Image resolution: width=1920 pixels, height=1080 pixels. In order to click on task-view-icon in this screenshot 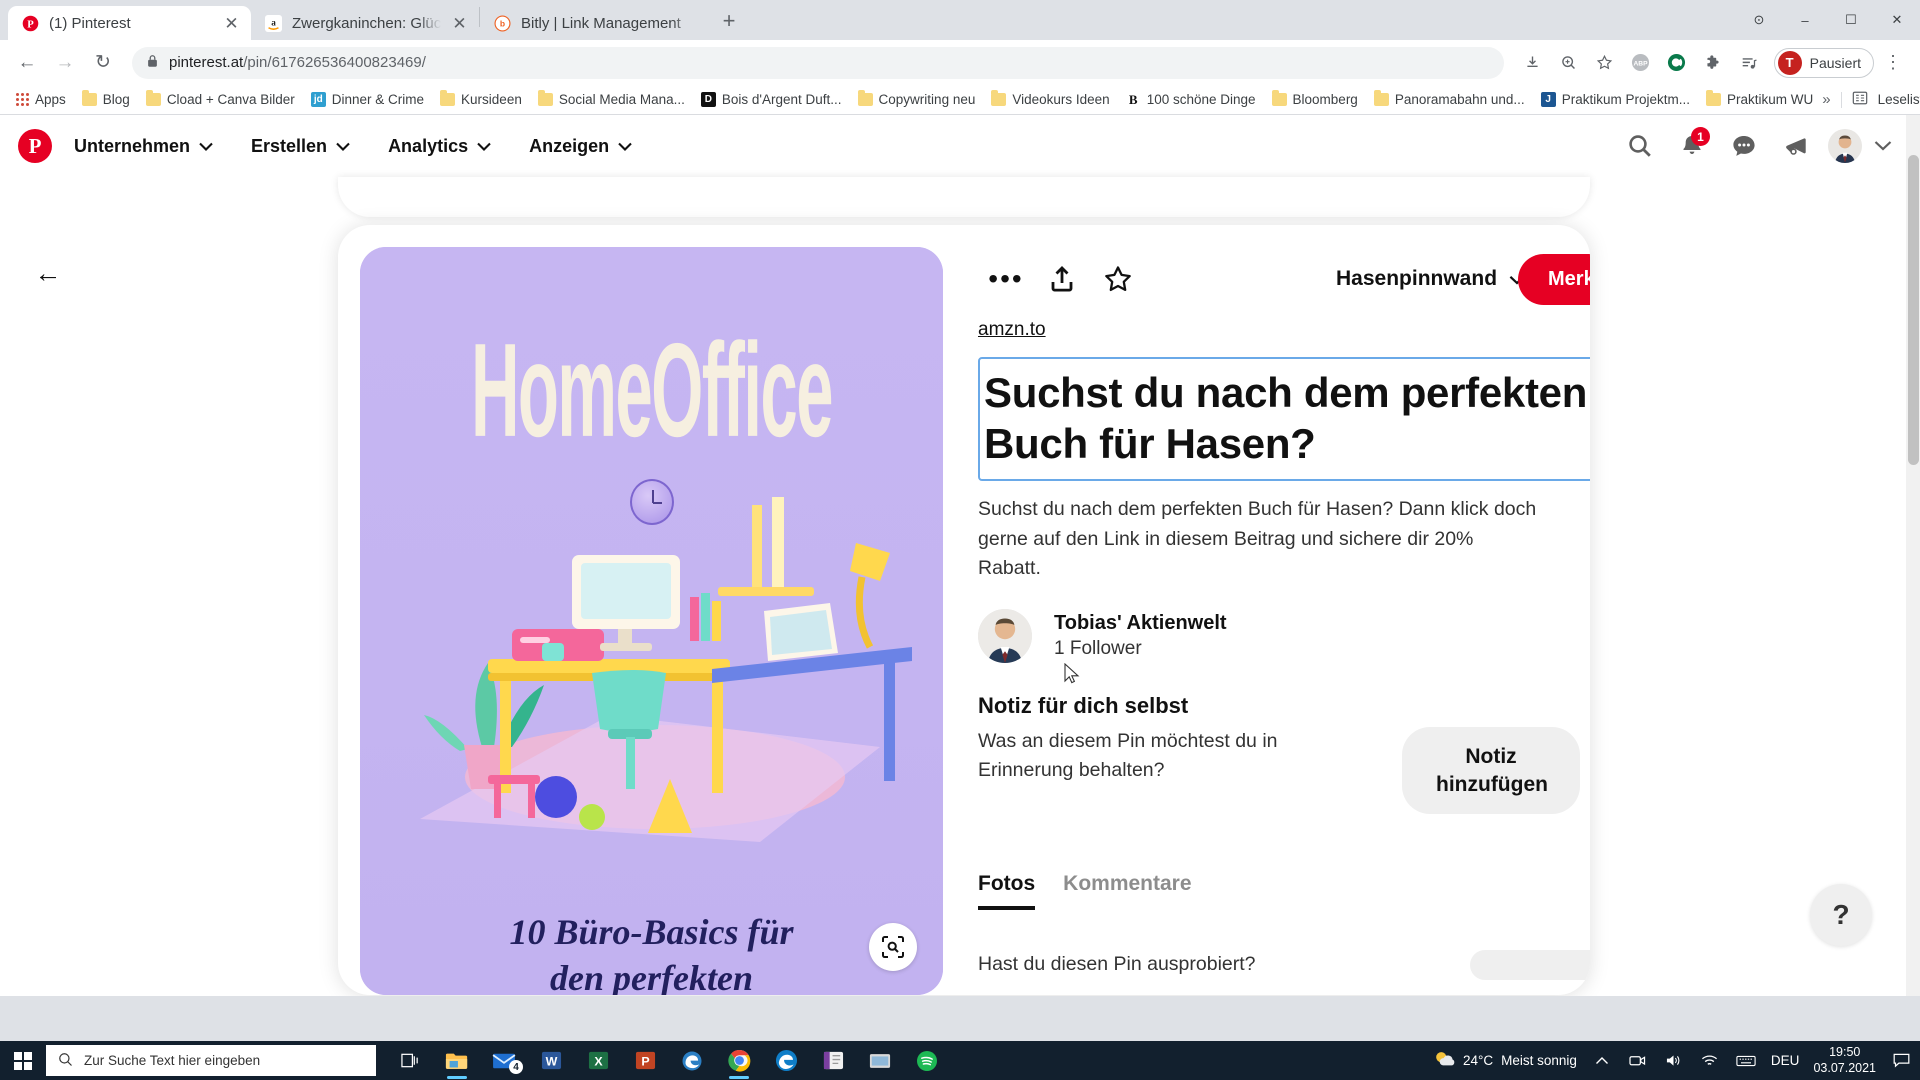, I will do `click(410, 1060)`.